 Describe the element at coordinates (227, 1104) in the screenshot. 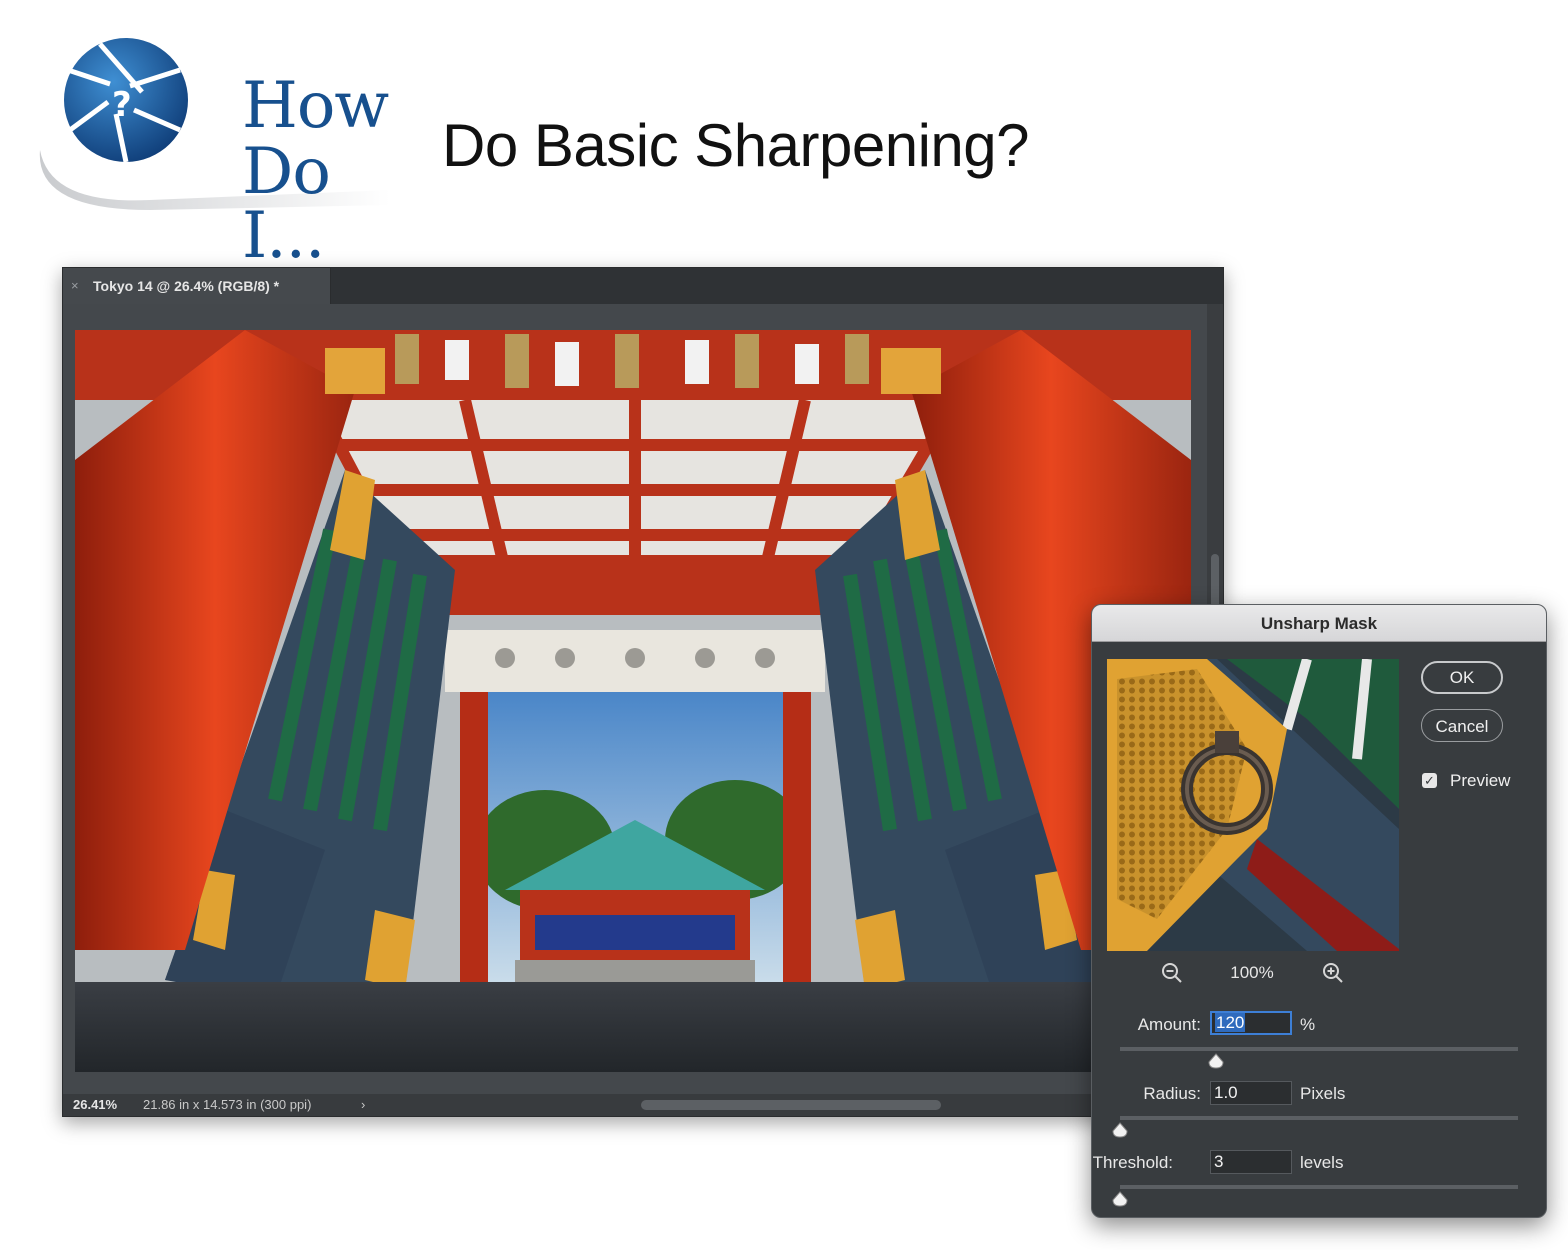

I see `status-document-size: 21.86 in x 14.573 in (300 ppi)` at that location.